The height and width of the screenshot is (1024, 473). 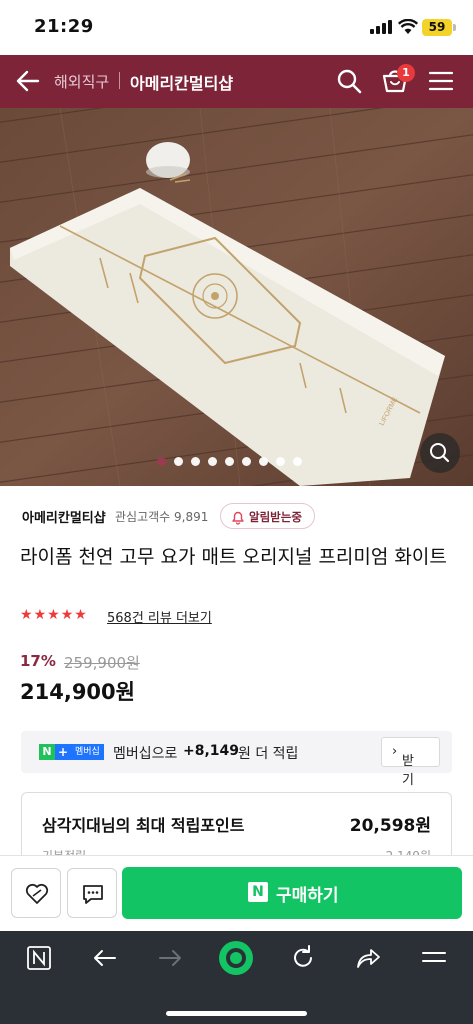 I want to click on receive-label-text: 받기, so click(x=408, y=771).